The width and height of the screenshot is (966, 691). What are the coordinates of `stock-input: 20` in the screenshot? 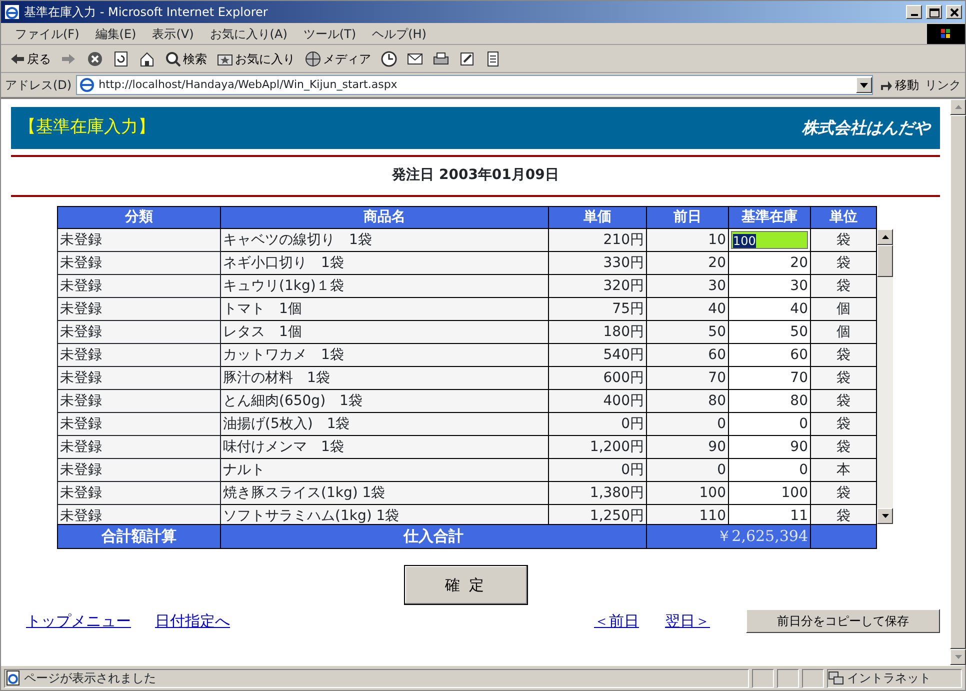 It's located at (770, 263).